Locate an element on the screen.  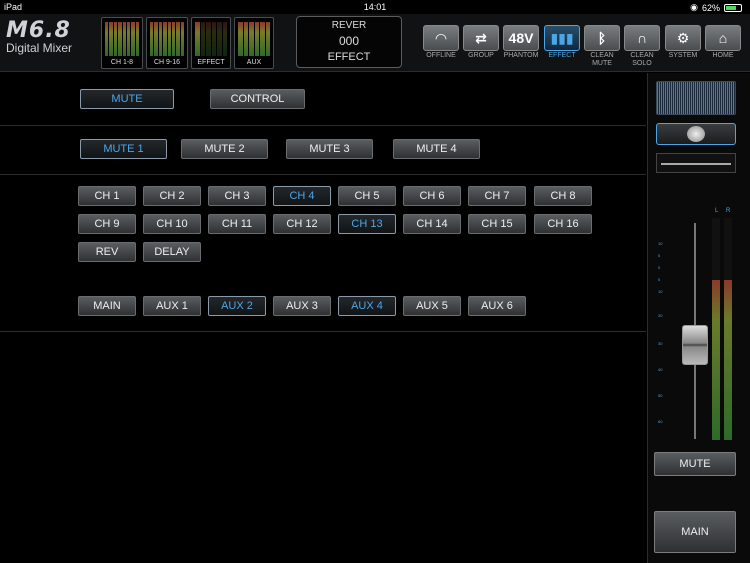
meter-ch1-8: CH 1-8 is located at coordinates (122, 43).